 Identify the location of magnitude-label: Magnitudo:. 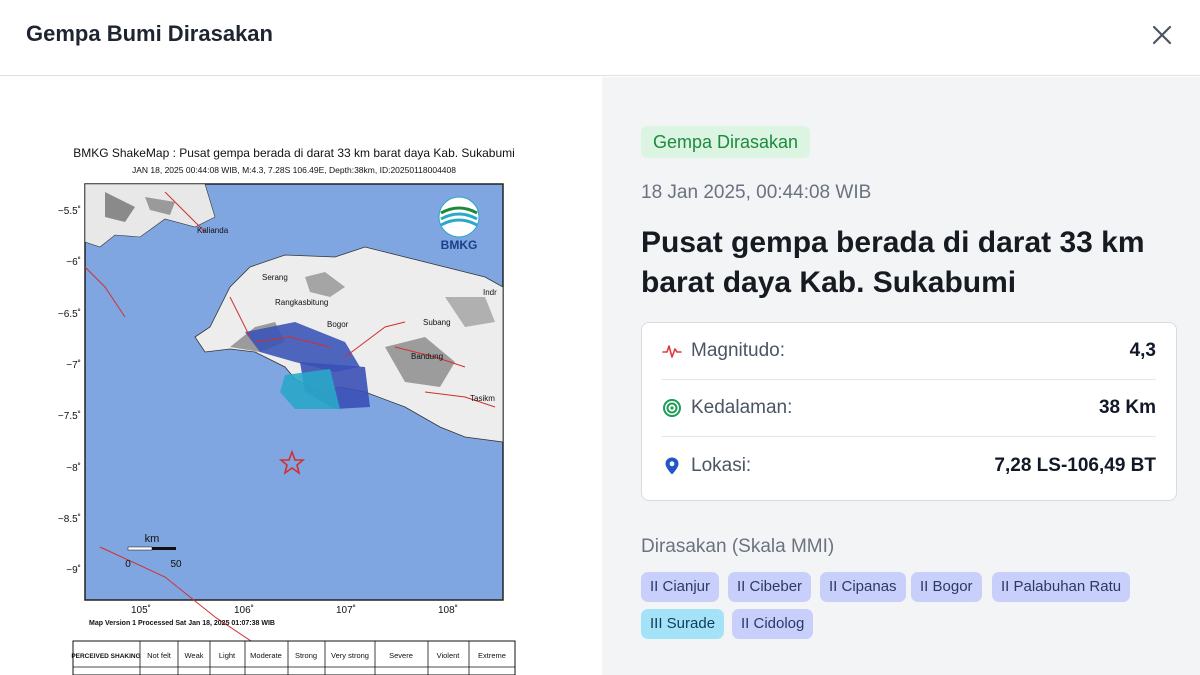
(738, 350).